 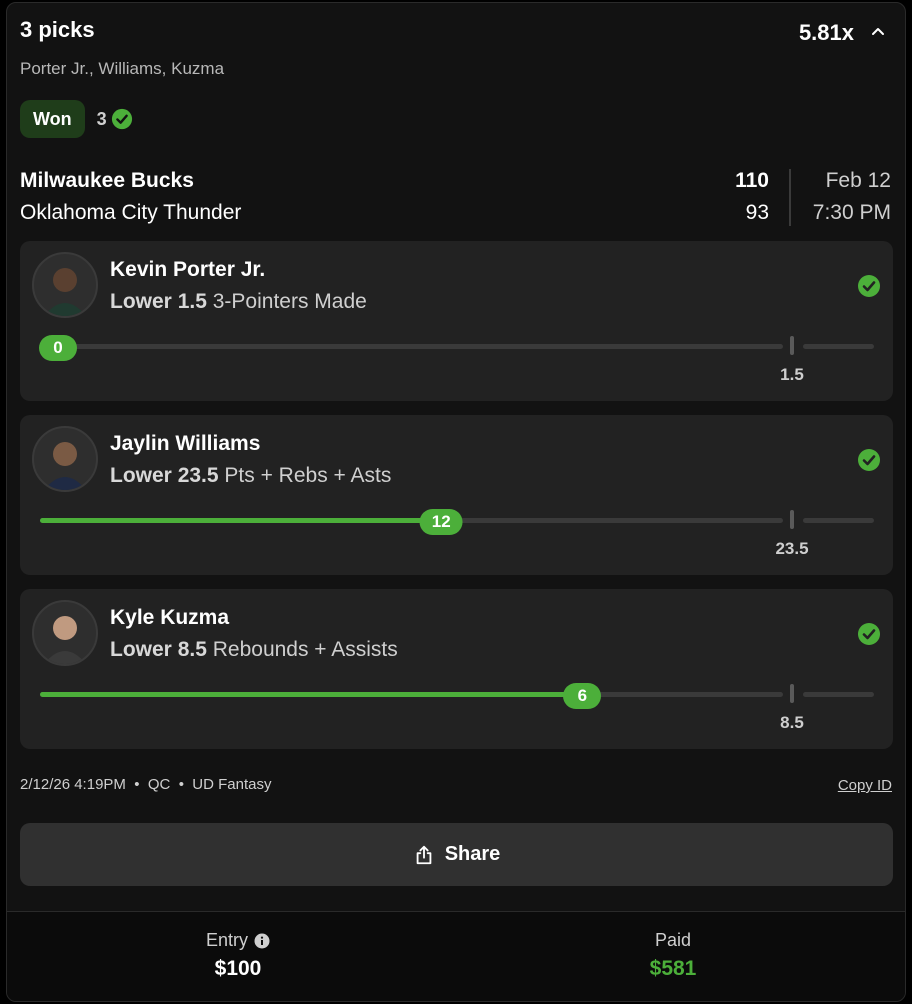 What do you see at coordinates (262, 941) in the screenshot?
I see `info-icon` at bounding box center [262, 941].